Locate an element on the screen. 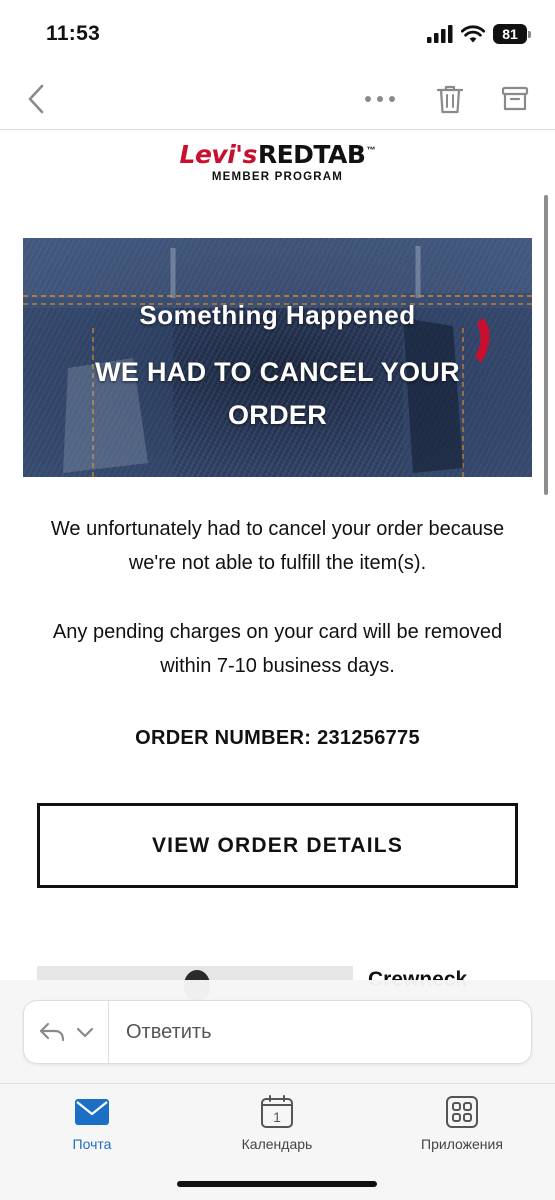 This screenshot has height=1200, width=555. archive-icon is located at coordinates (515, 98).